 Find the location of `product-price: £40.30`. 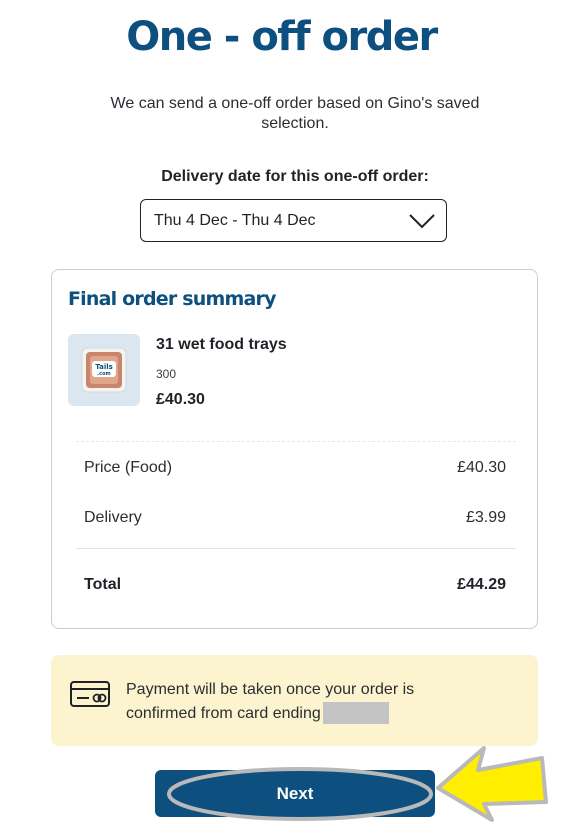

product-price: £40.30 is located at coordinates (180, 399).